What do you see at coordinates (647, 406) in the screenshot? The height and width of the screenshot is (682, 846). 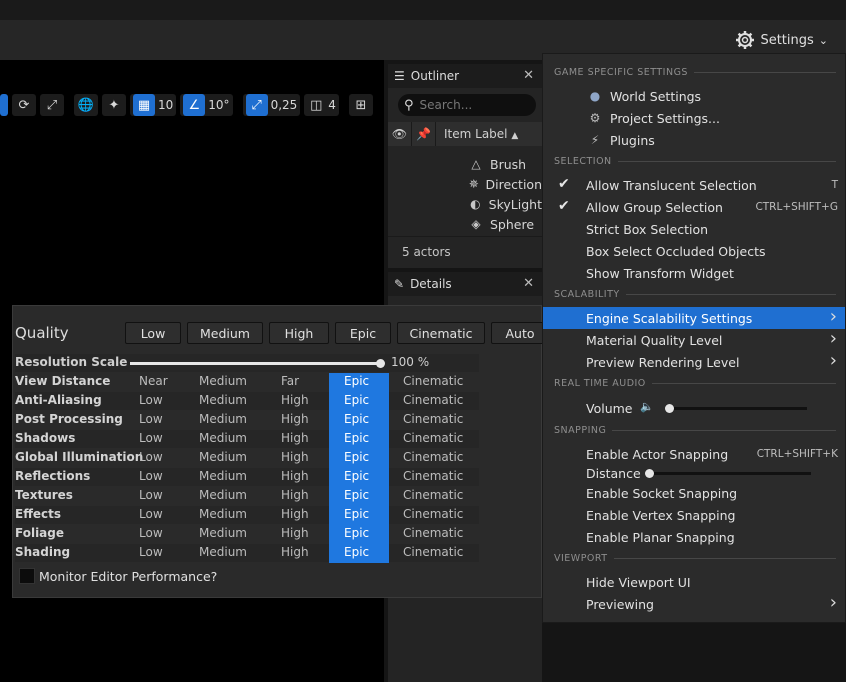 I see `speaker-muted-icon: 🔈` at bounding box center [647, 406].